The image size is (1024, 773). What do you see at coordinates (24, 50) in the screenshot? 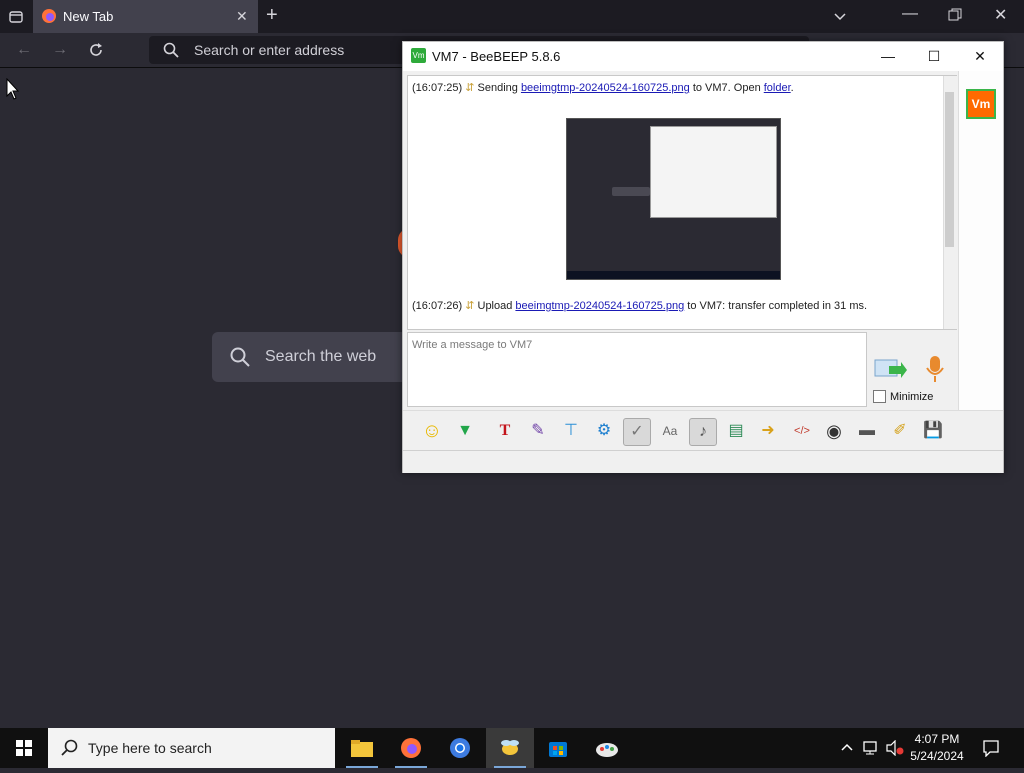
I see `back-icon: ←` at bounding box center [24, 50].